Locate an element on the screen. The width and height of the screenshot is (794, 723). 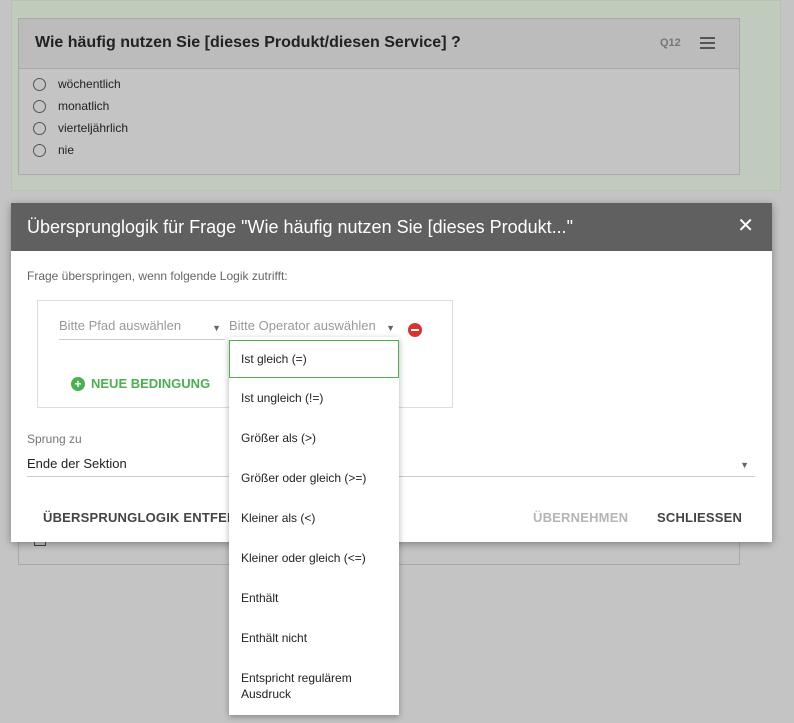
answer-option-label: nie is located at coordinates (66, 150).